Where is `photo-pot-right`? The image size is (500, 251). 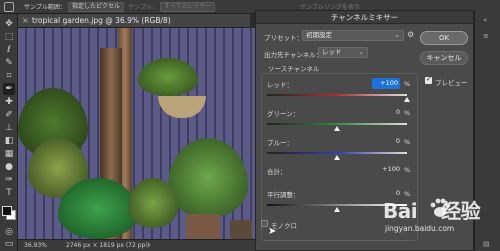
photo-pot-right is located at coordinates (241, 229).